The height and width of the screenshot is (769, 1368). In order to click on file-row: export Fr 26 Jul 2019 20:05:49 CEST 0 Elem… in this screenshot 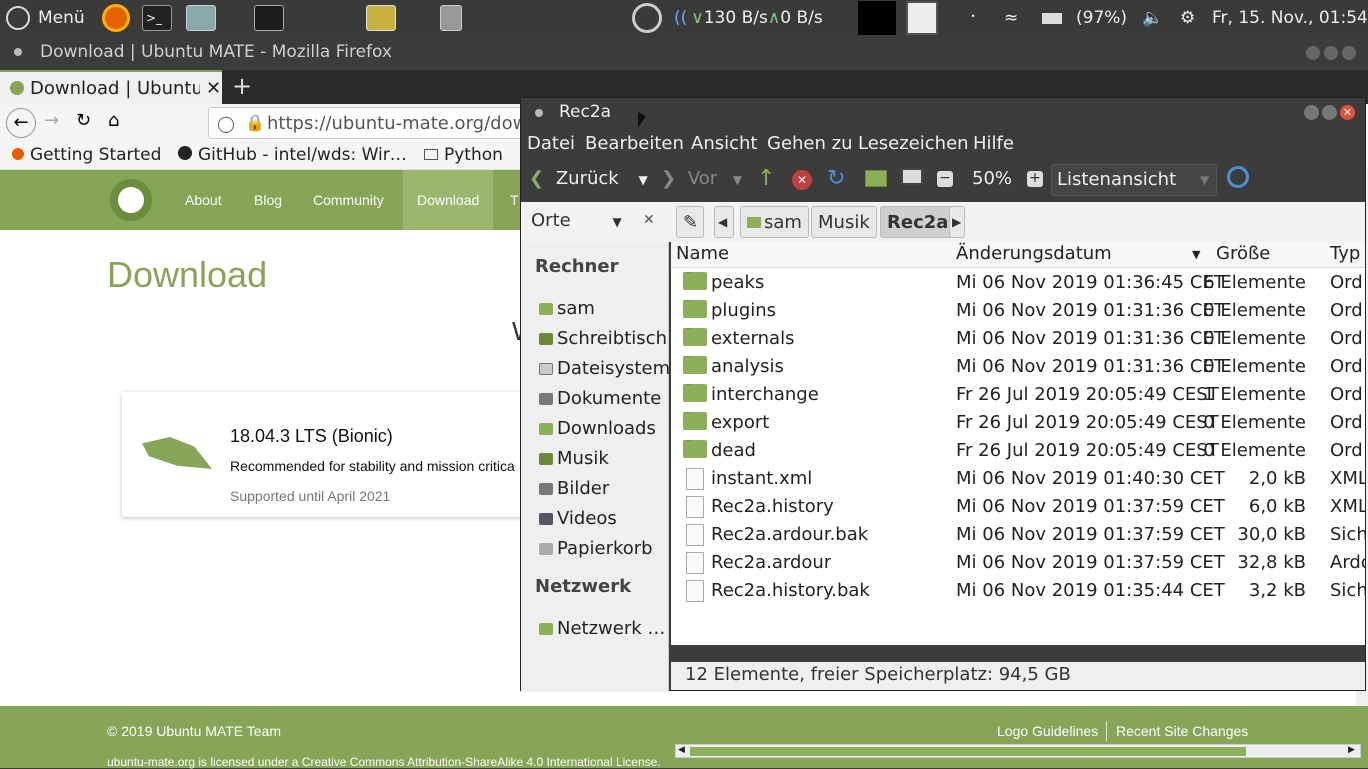, I will do `click(1018, 424)`.